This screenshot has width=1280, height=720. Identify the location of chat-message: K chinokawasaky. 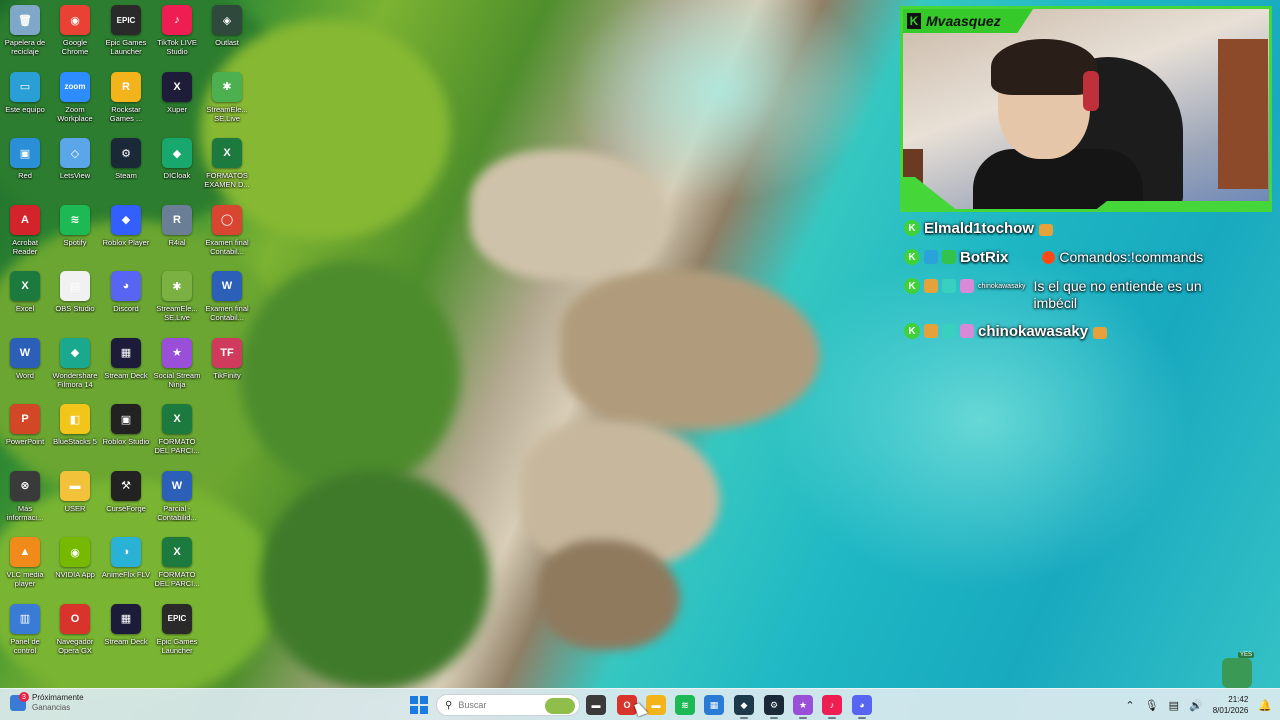
(1089, 330).